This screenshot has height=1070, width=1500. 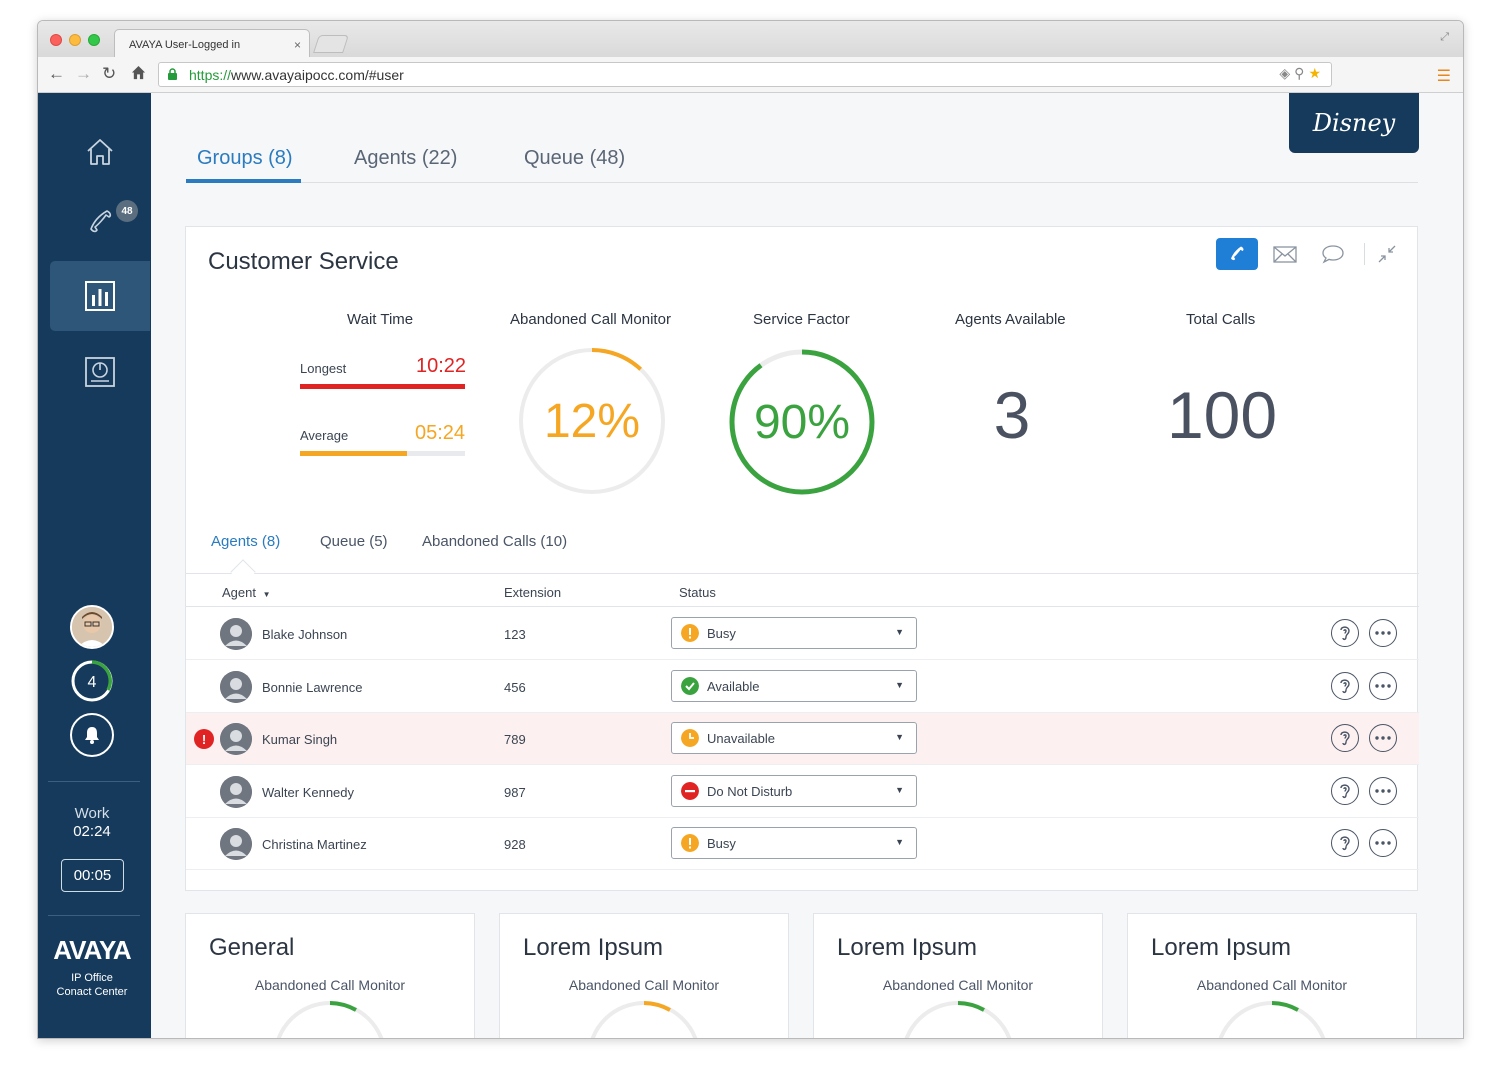 What do you see at coordinates (1387, 254) in the screenshot?
I see `collapse-card-button` at bounding box center [1387, 254].